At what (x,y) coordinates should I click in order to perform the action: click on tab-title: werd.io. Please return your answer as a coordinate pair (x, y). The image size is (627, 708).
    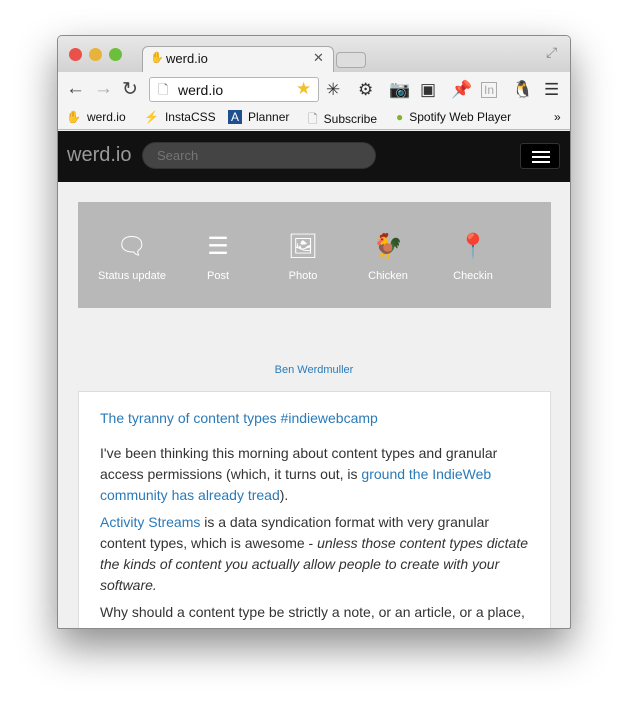
    Looking at the image, I should click on (187, 58).